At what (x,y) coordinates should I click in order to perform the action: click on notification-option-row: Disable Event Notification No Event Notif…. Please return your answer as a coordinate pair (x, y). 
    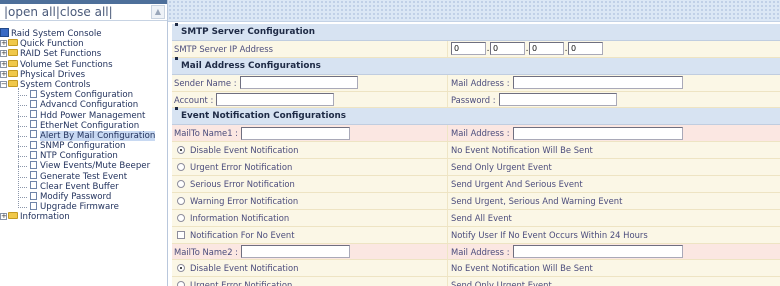
    Looking at the image, I should click on (476, 269).